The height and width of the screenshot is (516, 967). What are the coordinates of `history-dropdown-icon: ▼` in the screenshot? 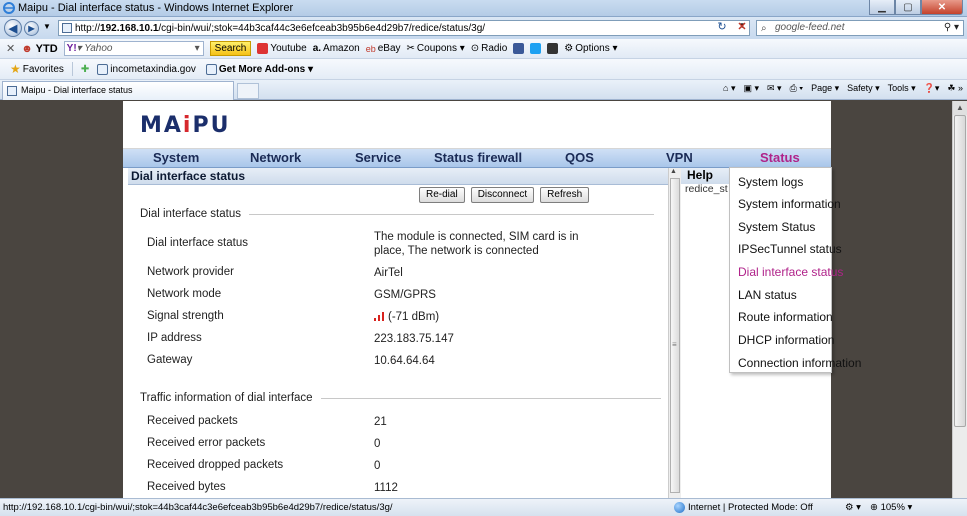 It's located at (47, 26).